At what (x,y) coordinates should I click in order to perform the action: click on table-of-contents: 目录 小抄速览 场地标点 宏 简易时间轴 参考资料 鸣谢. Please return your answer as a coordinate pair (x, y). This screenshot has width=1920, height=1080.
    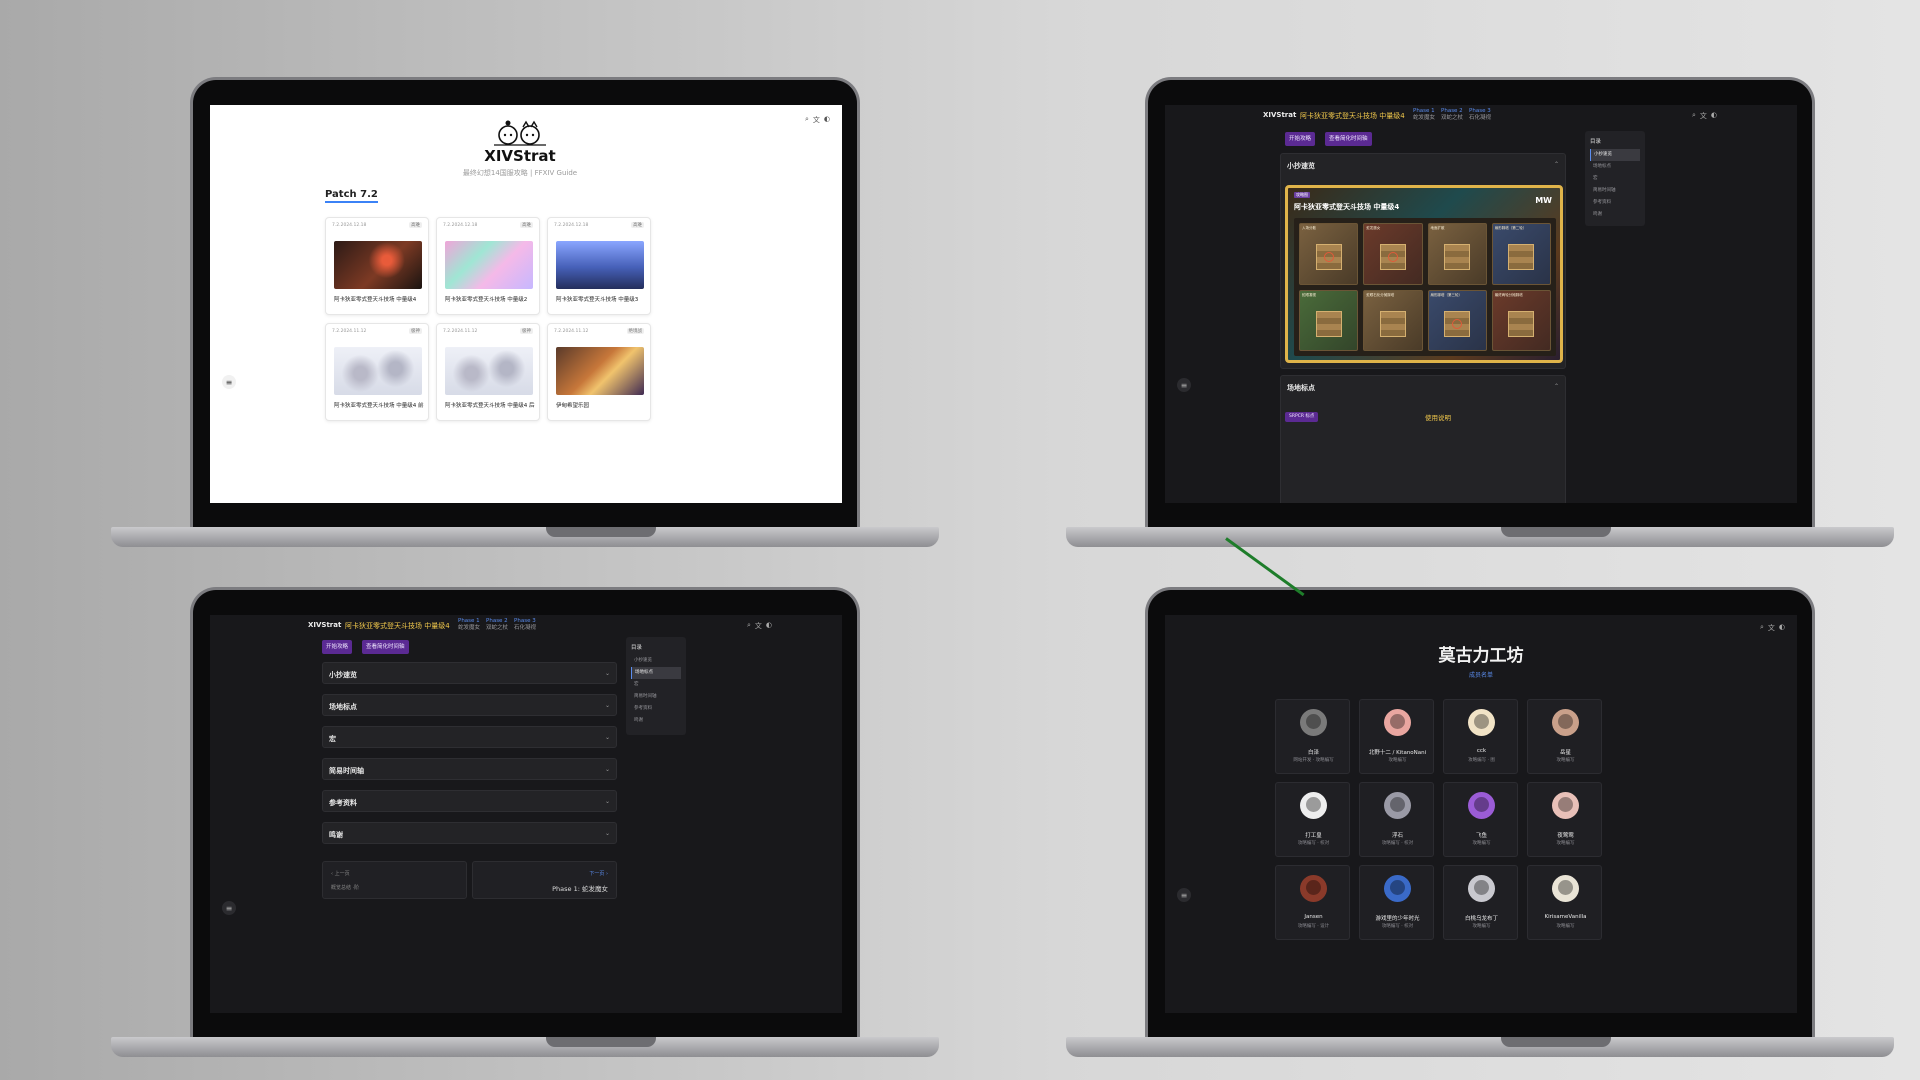
    Looking at the image, I should click on (656, 686).